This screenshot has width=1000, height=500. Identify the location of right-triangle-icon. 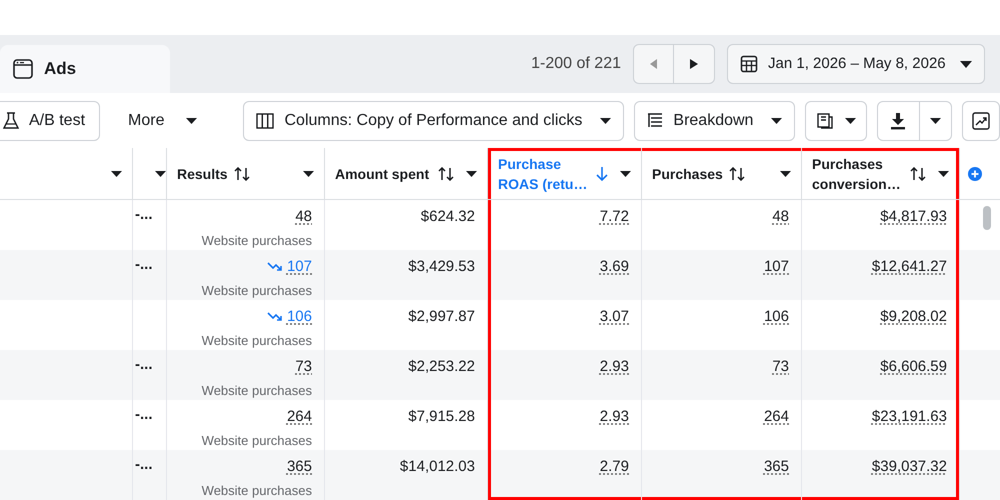
(694, 64).